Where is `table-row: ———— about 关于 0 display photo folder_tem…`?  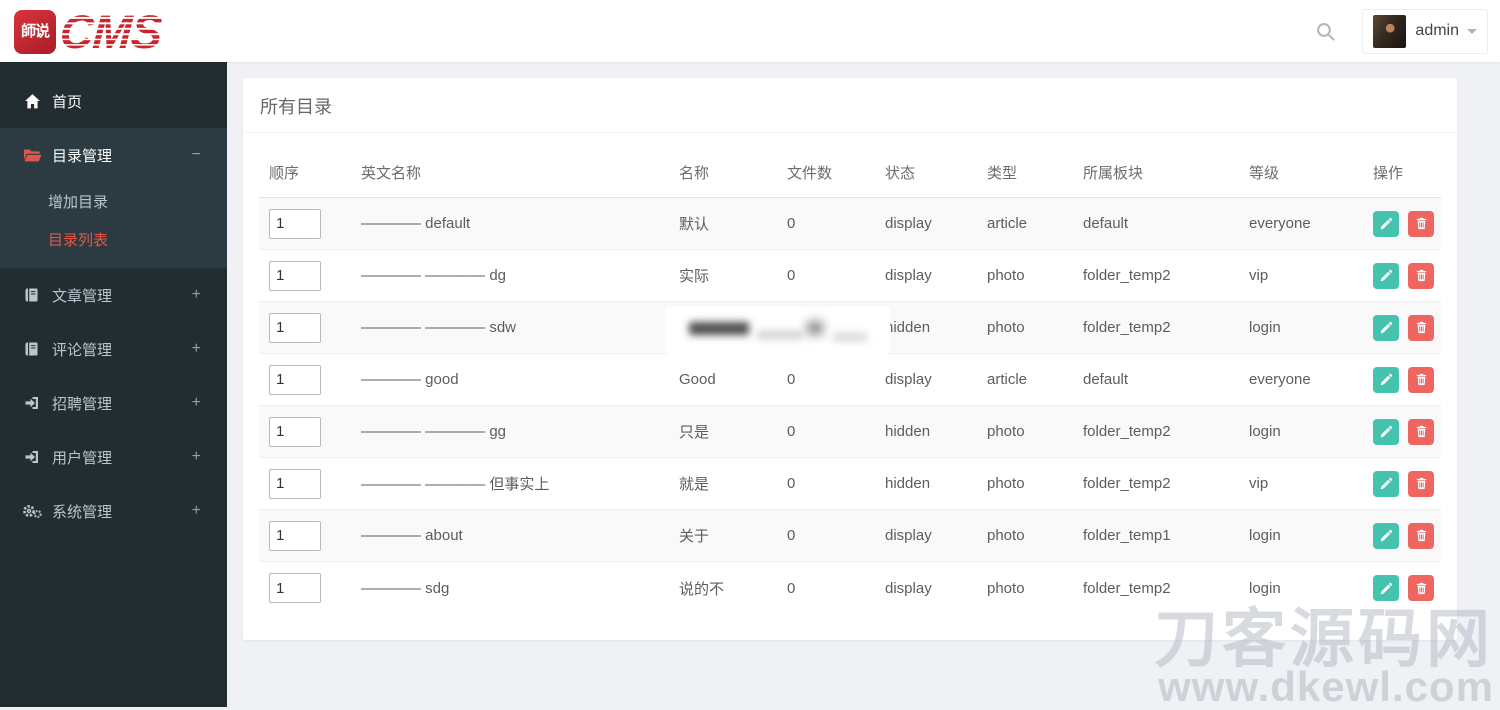 table-row: ———— about 关于 0 display photo folder_tem… is located at coordinates (850, 536).